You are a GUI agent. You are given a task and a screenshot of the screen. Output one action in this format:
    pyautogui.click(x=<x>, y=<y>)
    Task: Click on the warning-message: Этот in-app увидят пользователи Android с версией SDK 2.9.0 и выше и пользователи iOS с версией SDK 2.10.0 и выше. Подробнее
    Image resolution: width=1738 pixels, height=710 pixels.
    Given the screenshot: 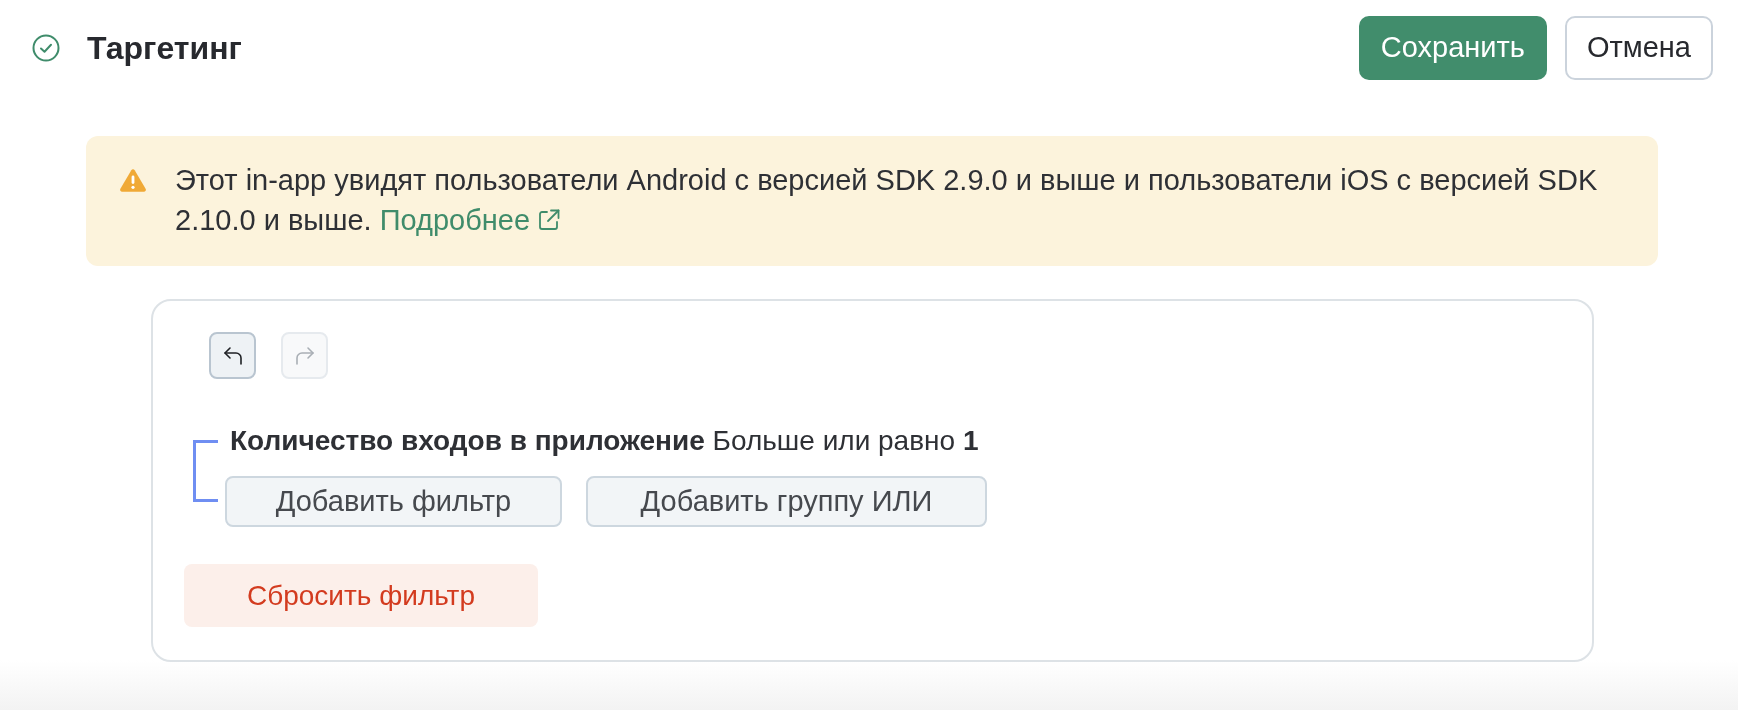 What is the action you would take?
    pyautogui.click(x=905, y=200)
    